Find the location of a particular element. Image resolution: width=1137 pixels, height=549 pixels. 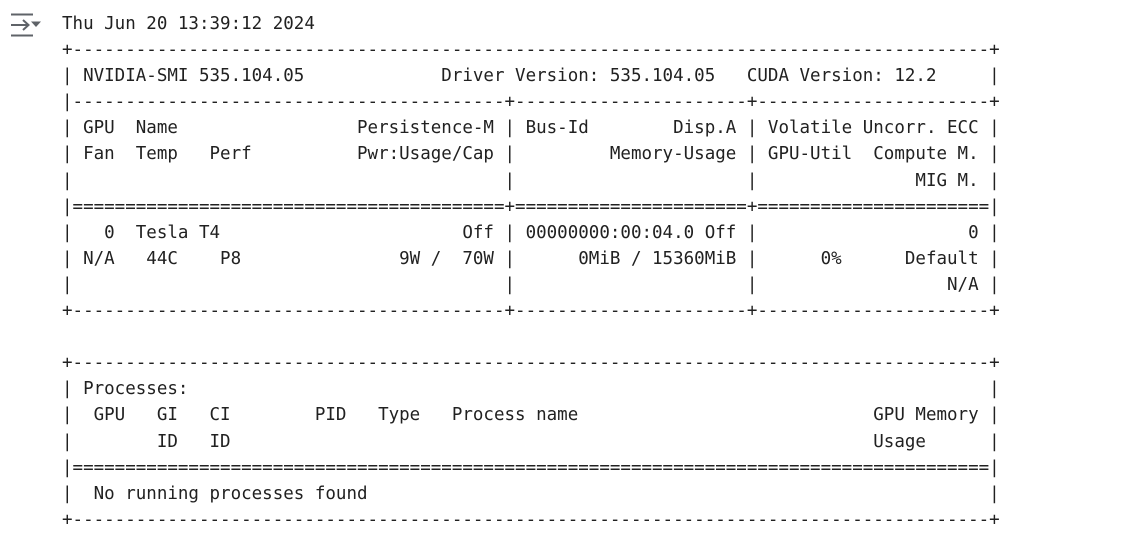

terminal-line: | ID ID Usage | is located at coordinates (531, 441).